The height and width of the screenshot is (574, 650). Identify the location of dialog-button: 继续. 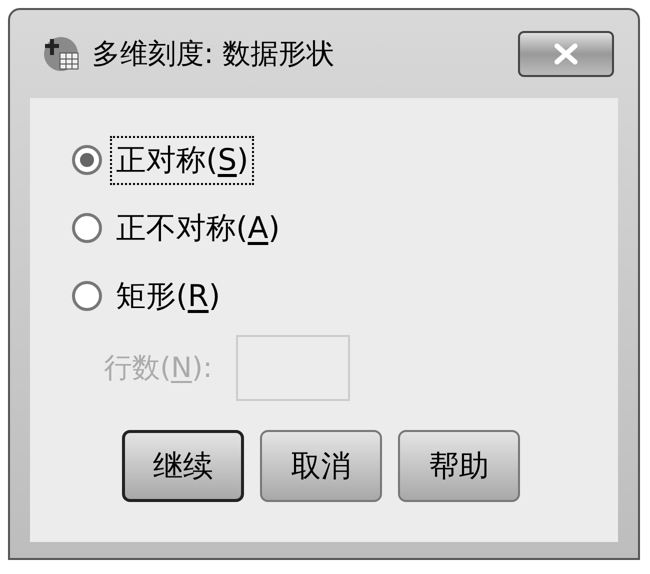
(183, 466).